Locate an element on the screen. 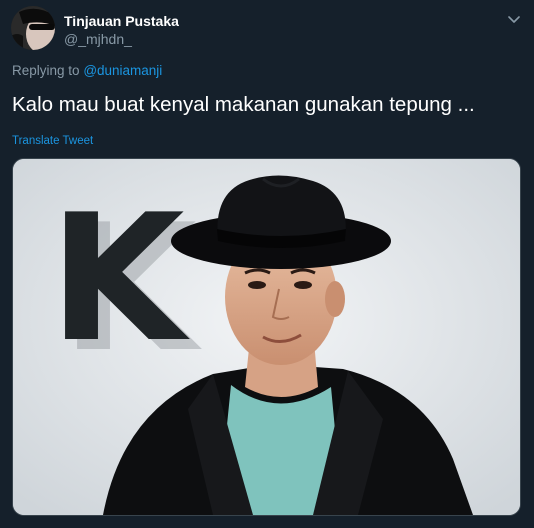 The width and height of the screenshot is (534, 528). avatar-image is located at coordinates (33, 28).